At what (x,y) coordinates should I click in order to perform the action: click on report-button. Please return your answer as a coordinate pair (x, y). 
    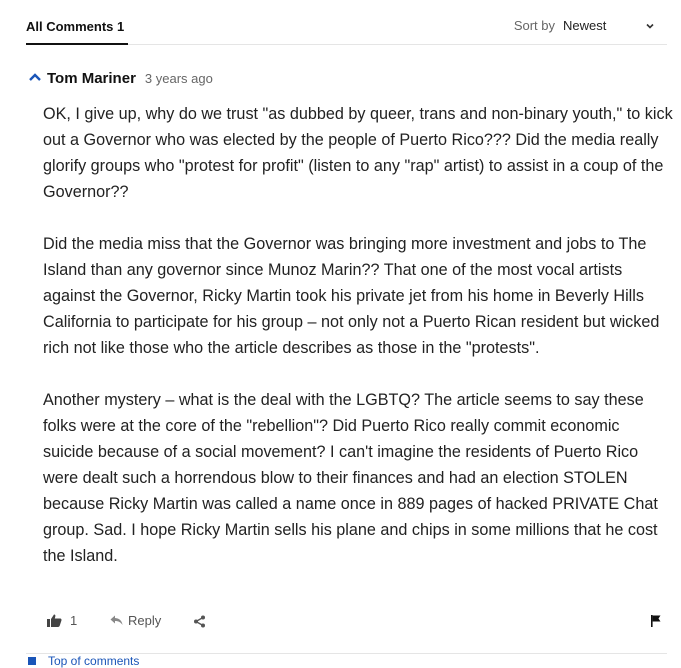
    Looking at the image, I should click on (656, 621).